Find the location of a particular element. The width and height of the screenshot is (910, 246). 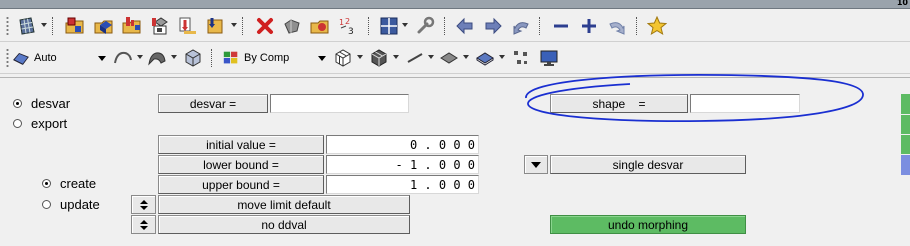

export-options-icon is located at coordinates (216, 26).